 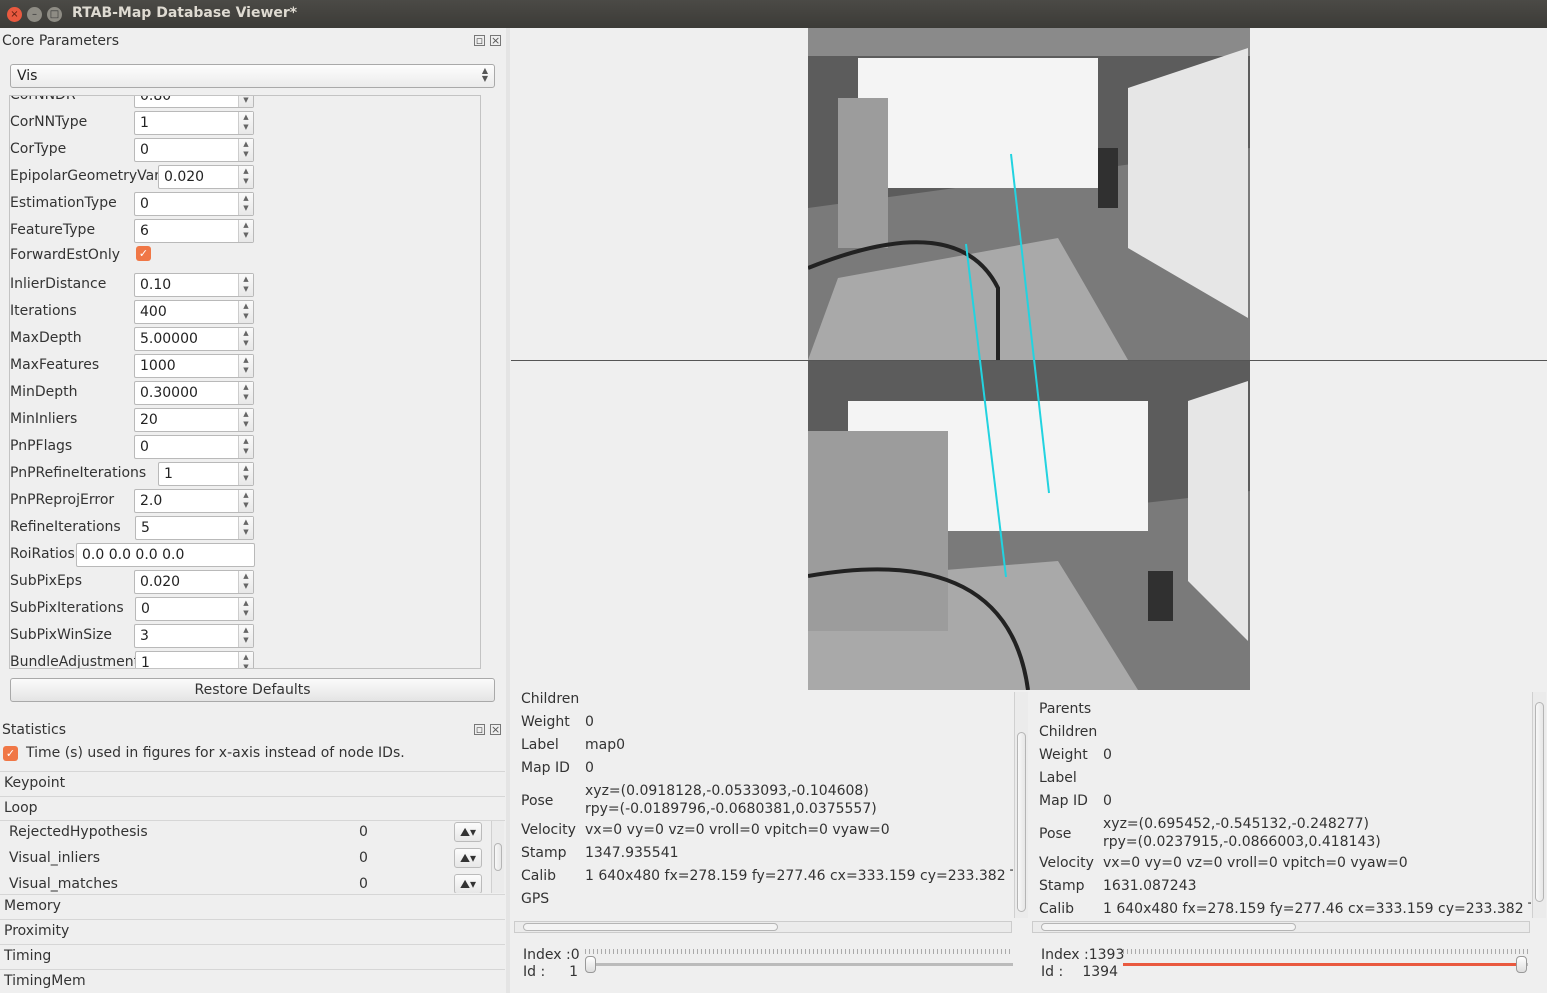 What do you see at coordinates (484, 74) in the screenshot?
I see `combo-arrows-icon: ▲ ▼` at bounding box center [484, 74].